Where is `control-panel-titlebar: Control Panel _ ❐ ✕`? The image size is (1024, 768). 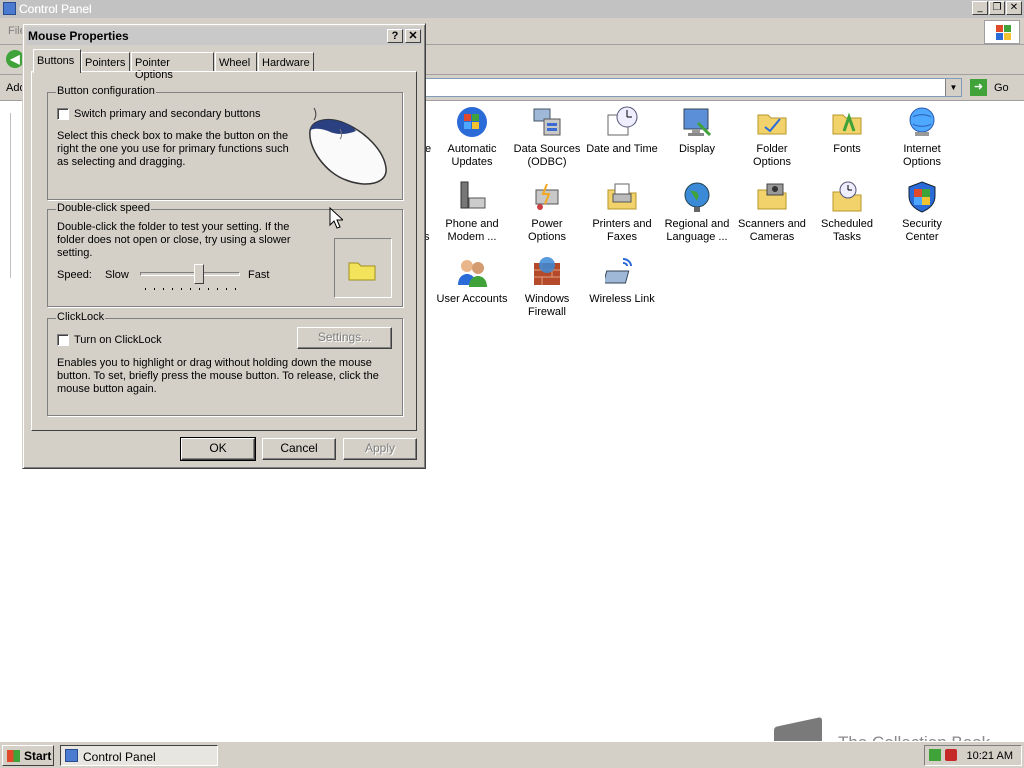 control-panel-titlebar: Control Panel _ ❐ ✕ is located at coordinates (512, 9).